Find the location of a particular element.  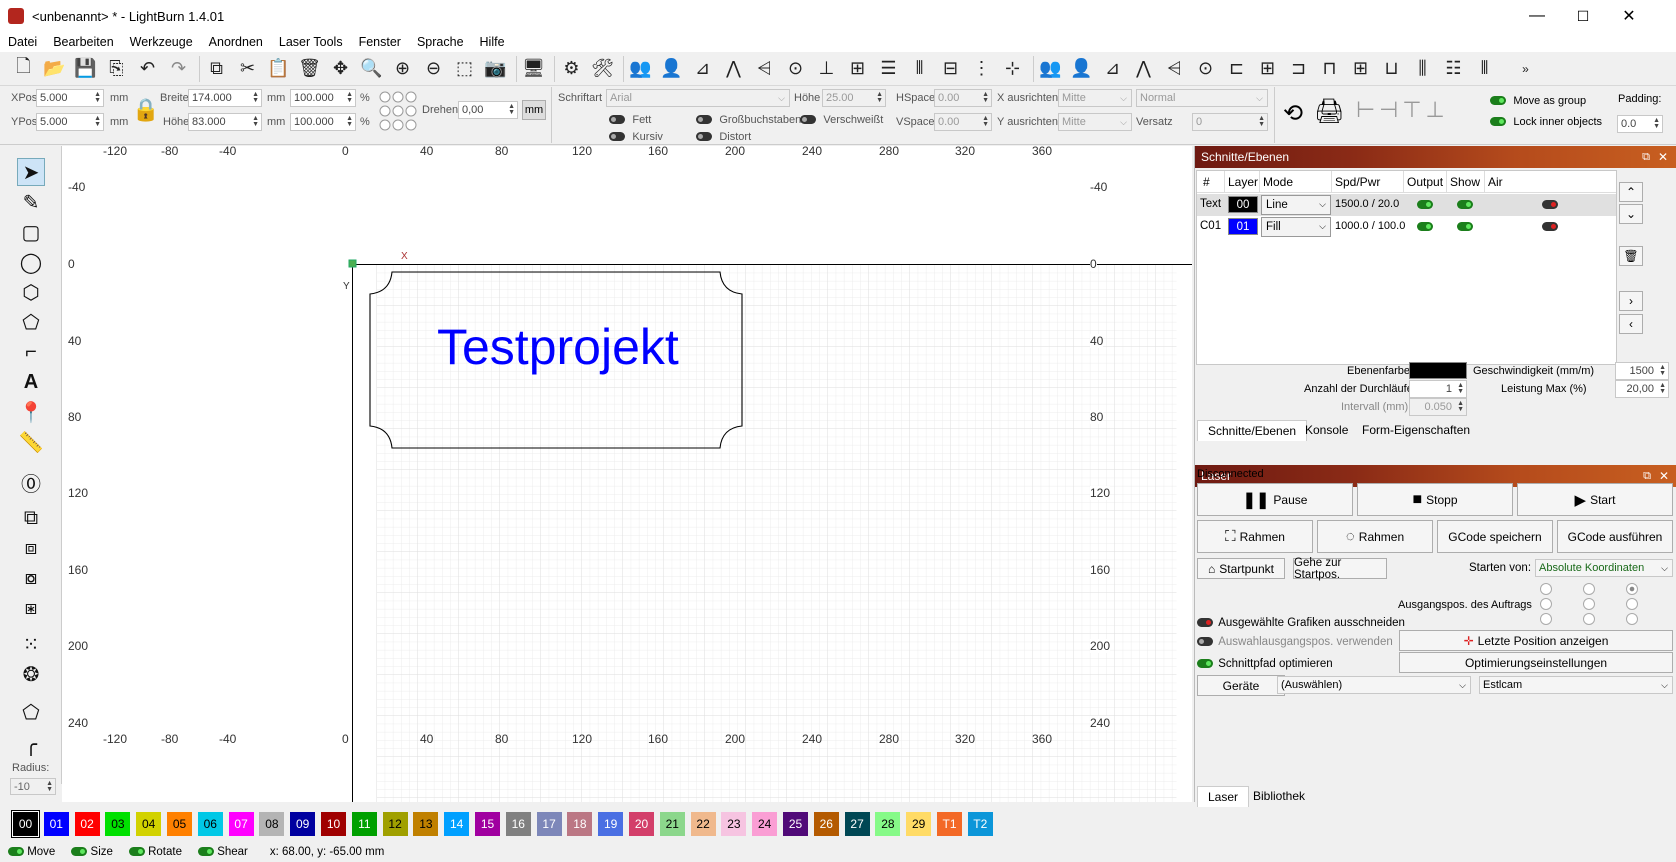

zoom-in-icon: ⊕ is located at coordinates (402, 68).